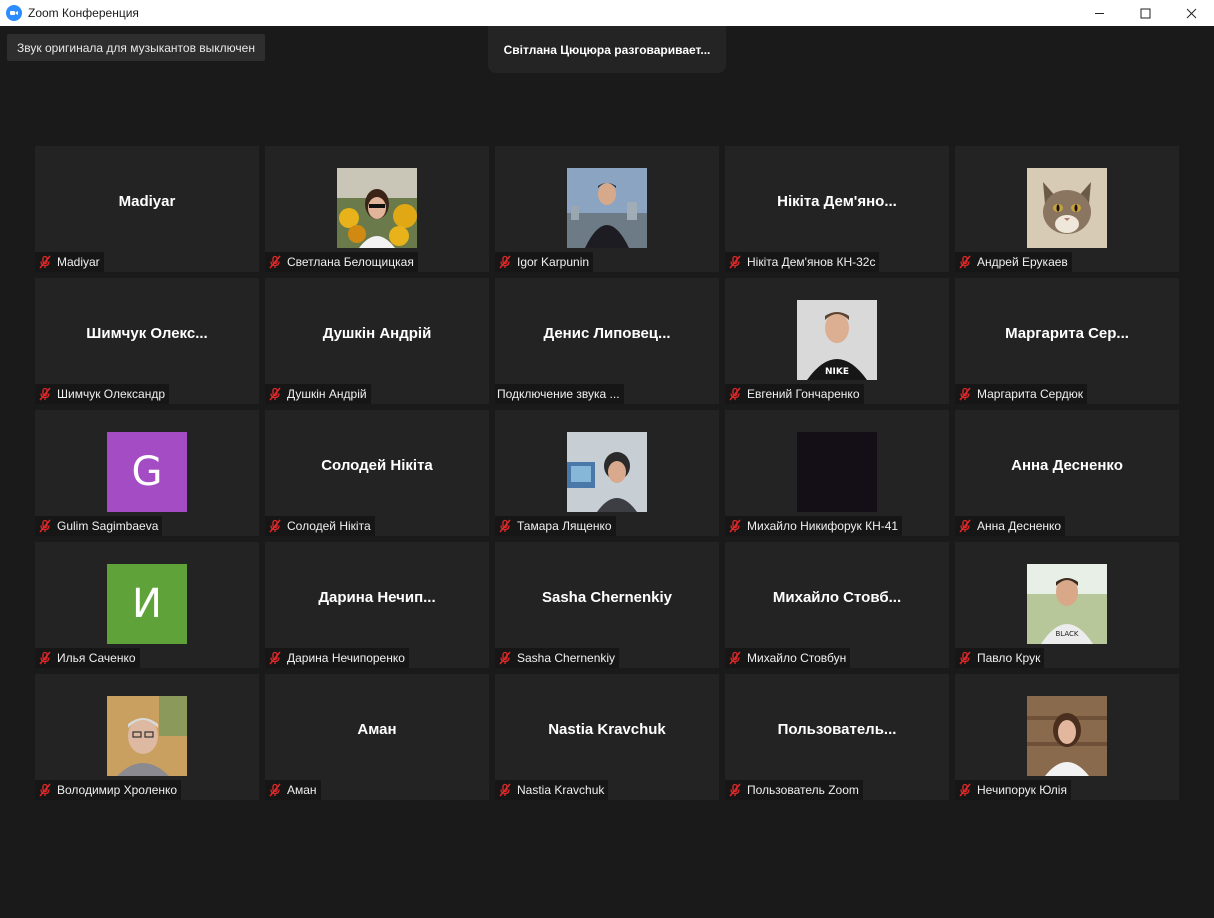 The width and height of the screenshot is (1214, 918). I want to click on participant-tile: Маргарита Сер... Маргарита Сердюк, so click(1067, 341).